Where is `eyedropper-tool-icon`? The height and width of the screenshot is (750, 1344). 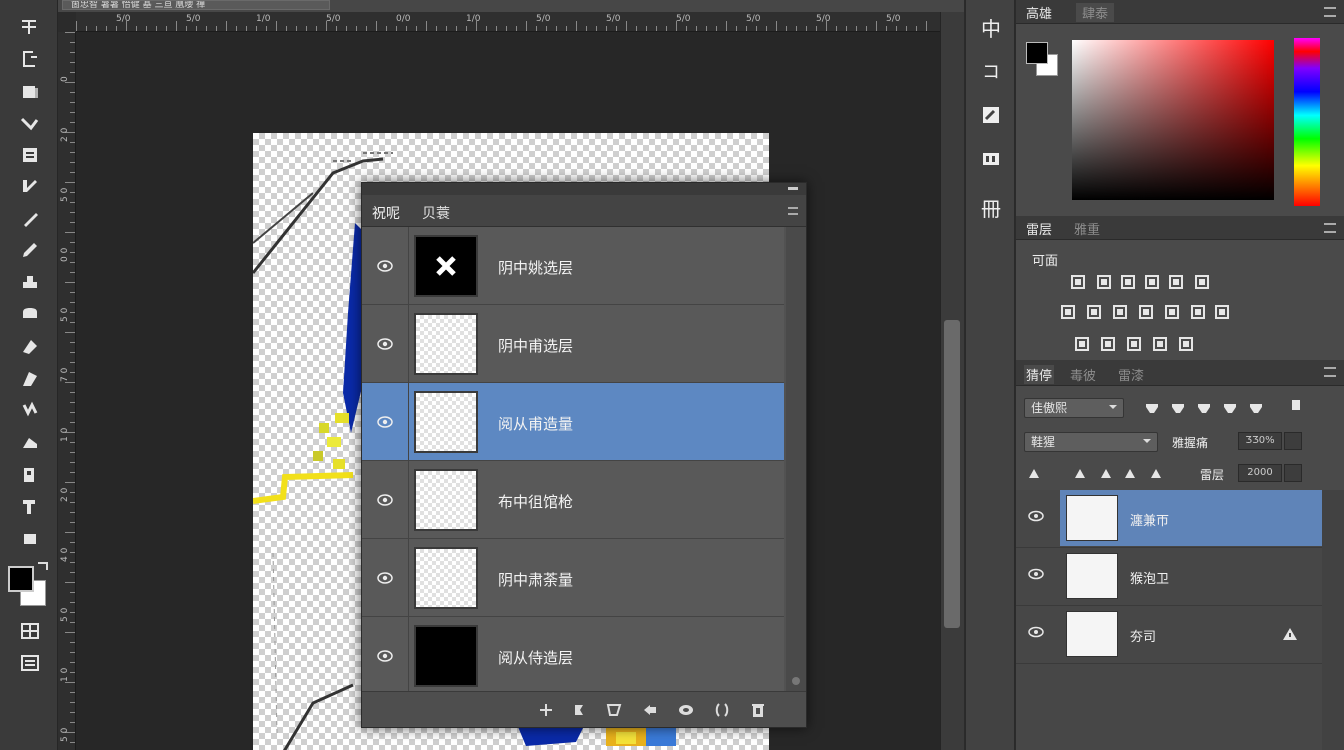
eyedropper-tool-icon is located at coordinates (30, 187).